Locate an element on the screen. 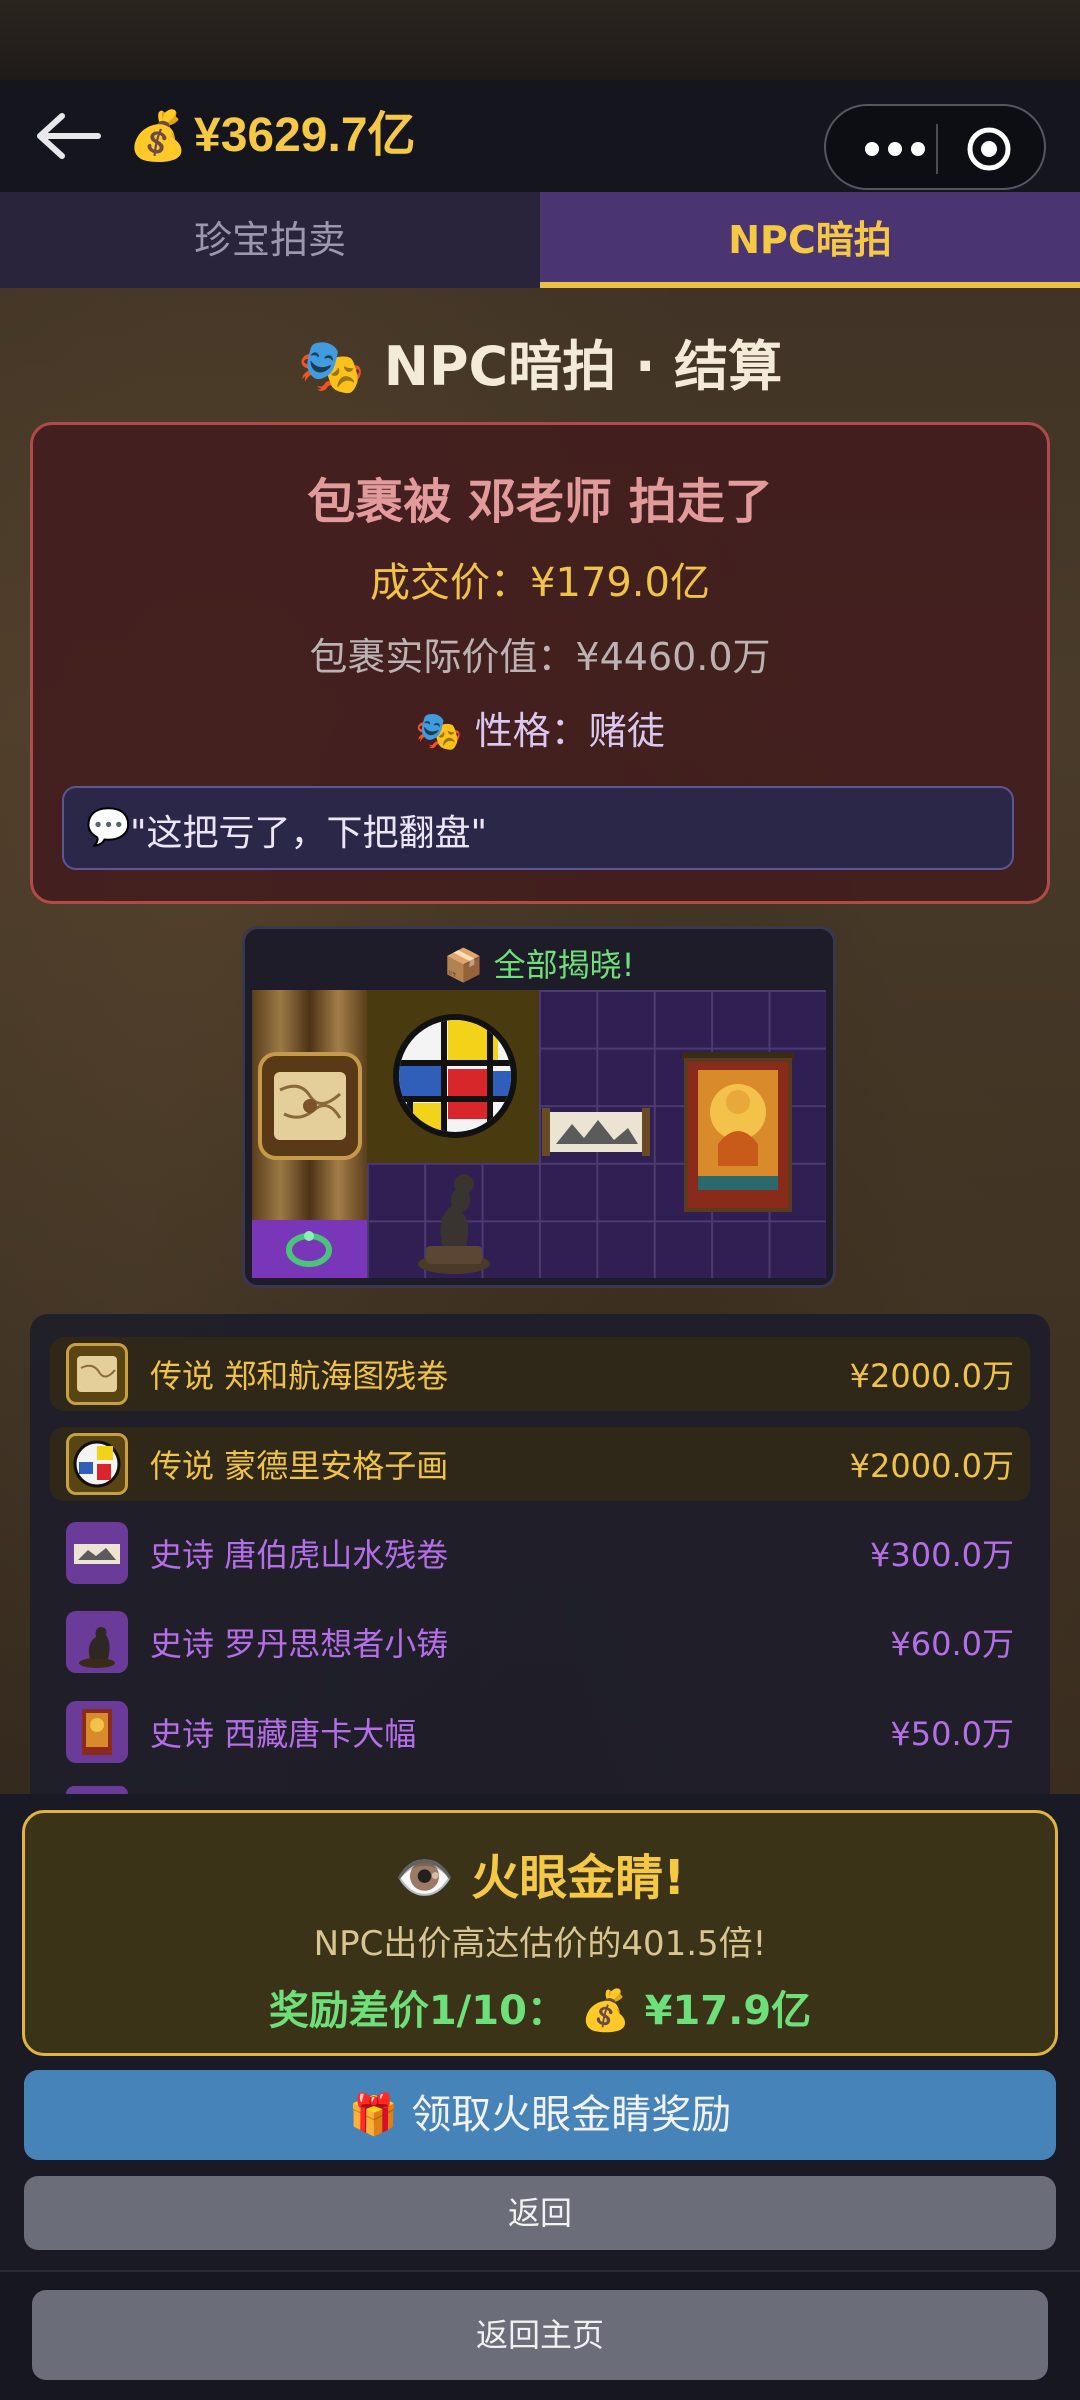  page-title: 🎭 NPC暗拍 · 结算 is located at coordinates (540, 361).